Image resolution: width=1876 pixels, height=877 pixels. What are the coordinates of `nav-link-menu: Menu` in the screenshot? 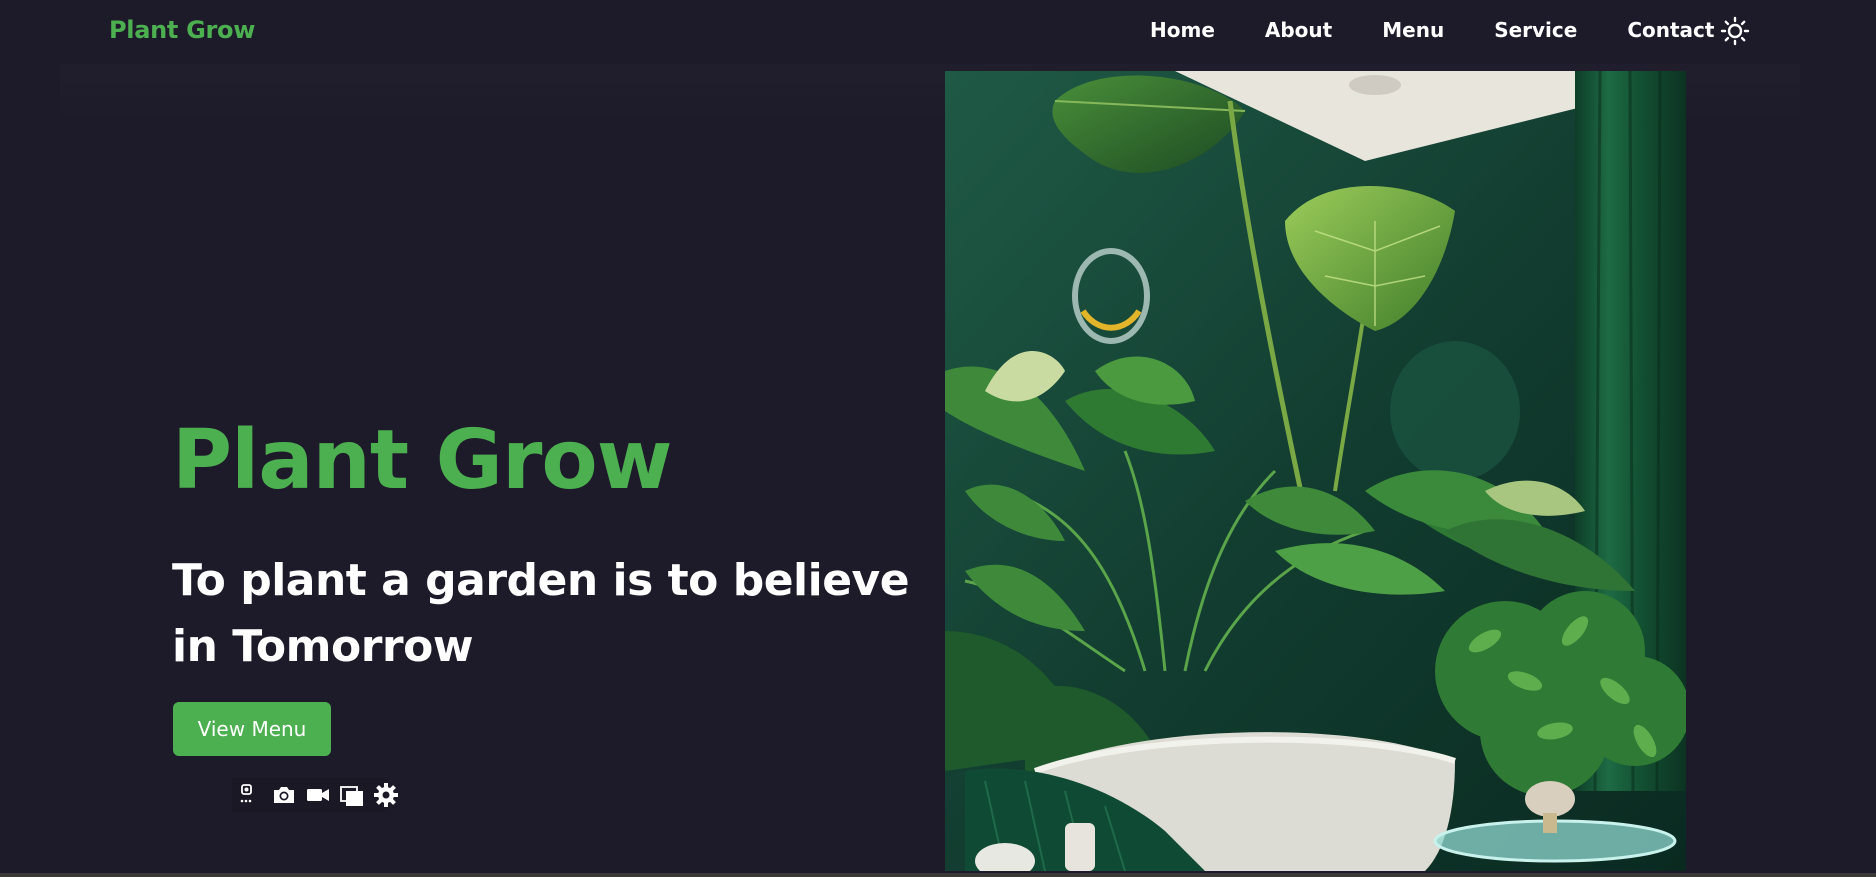 It's located at (1413, 30).